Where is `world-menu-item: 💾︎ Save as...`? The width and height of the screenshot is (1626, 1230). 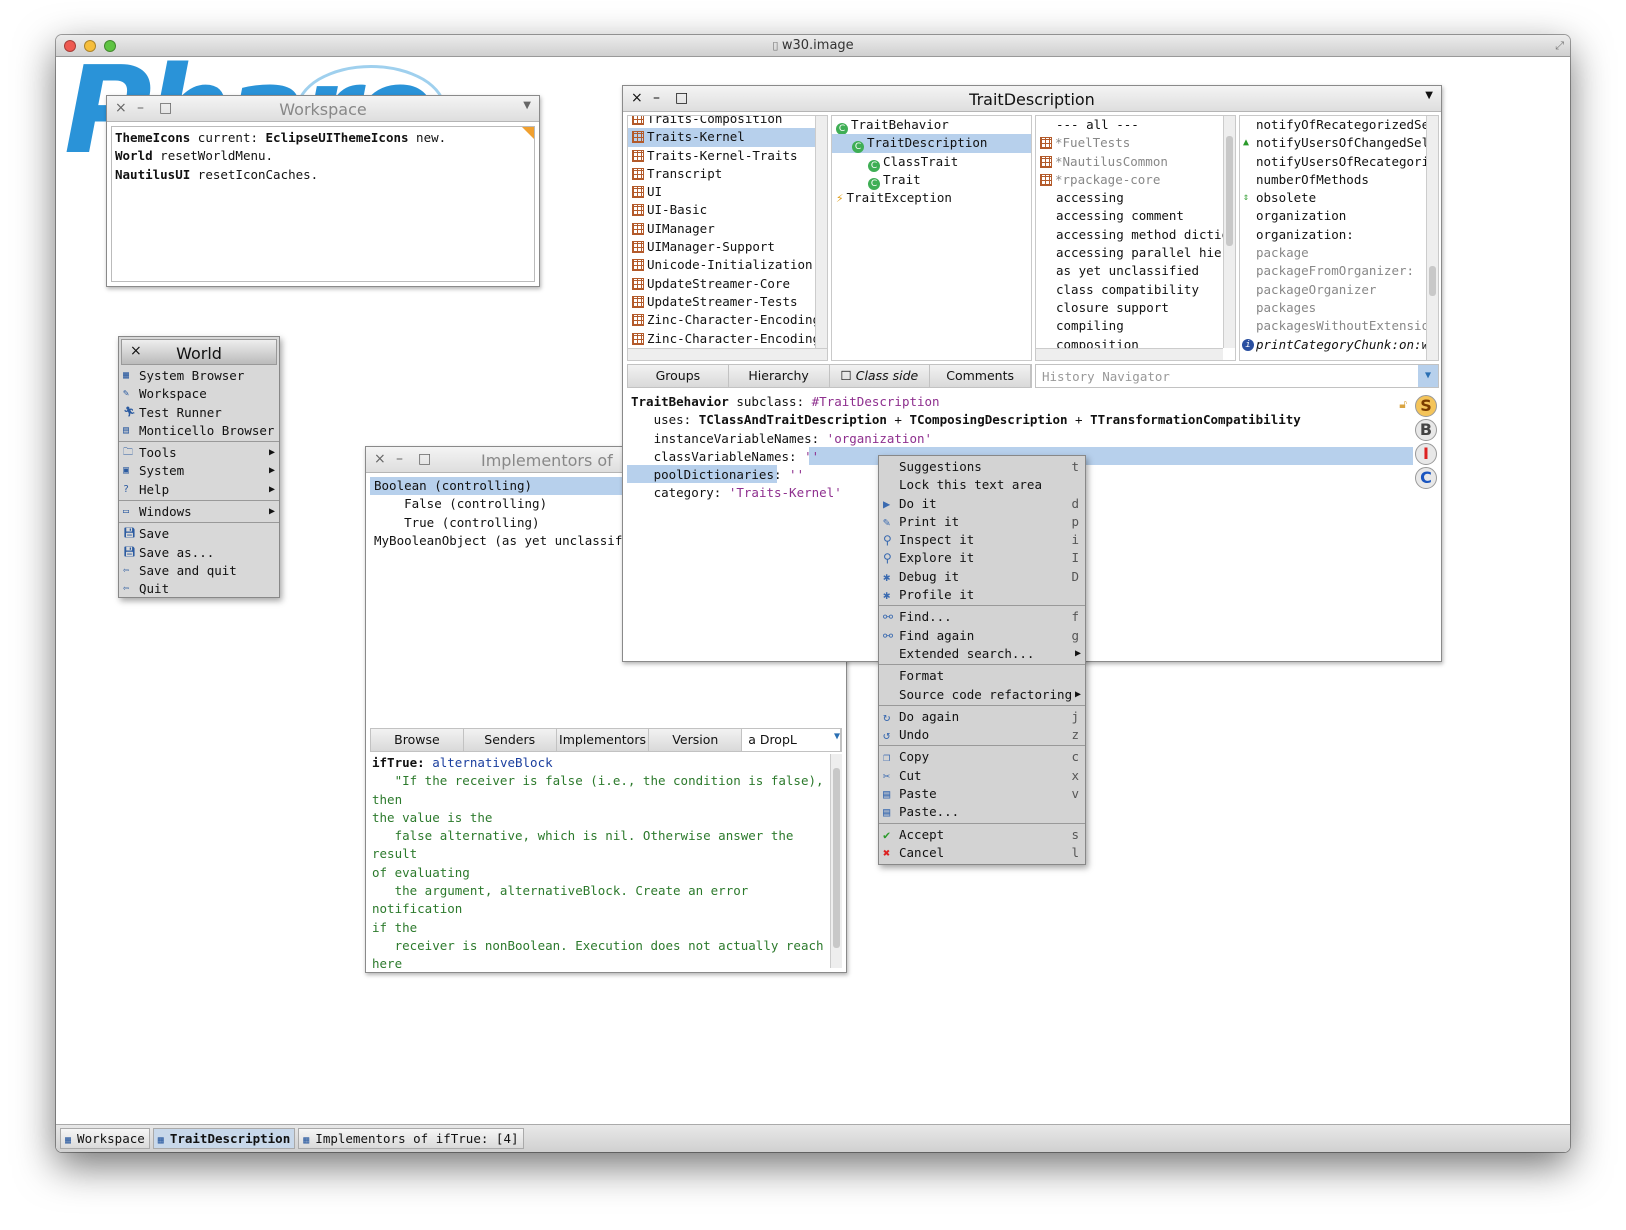
world-menu-item: 💾︎ Save as... is located at coordinates (199, 553).